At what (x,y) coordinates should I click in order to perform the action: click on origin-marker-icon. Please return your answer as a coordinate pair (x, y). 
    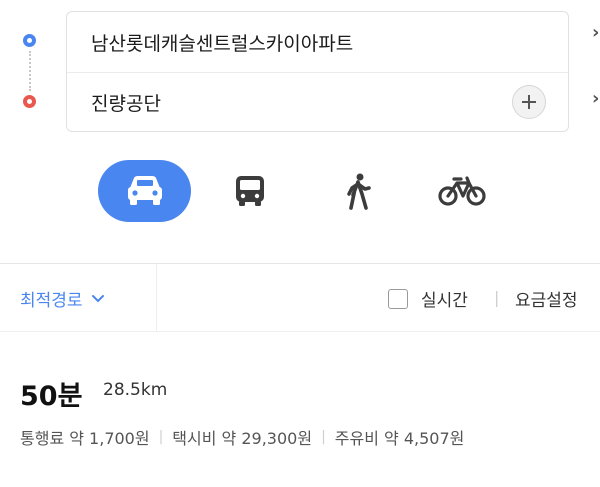
    Looking at the image, I should click on (29, 40).